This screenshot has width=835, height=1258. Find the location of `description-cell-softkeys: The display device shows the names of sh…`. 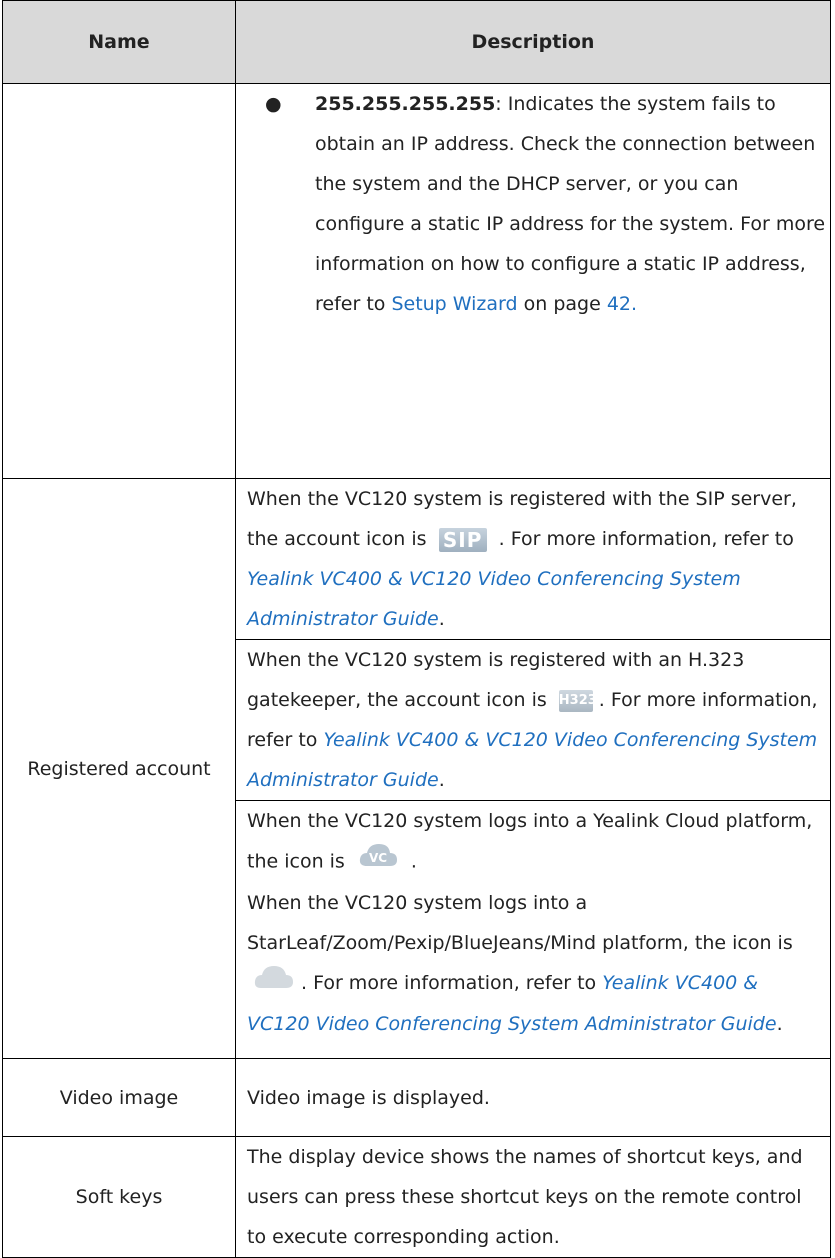

description-cell-softkeys: The display device shows the names of sh… is located at coordinates (533, 1197).